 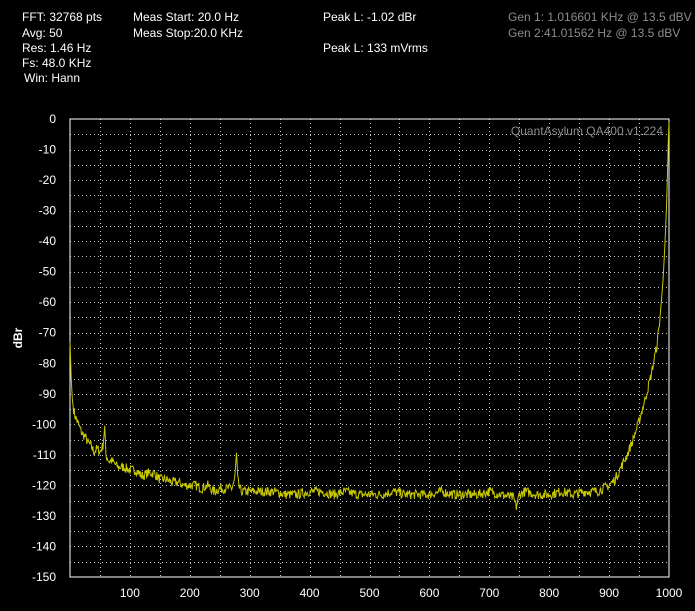 I want to click on y-tick-label: -150, so click(x=44, y=577).